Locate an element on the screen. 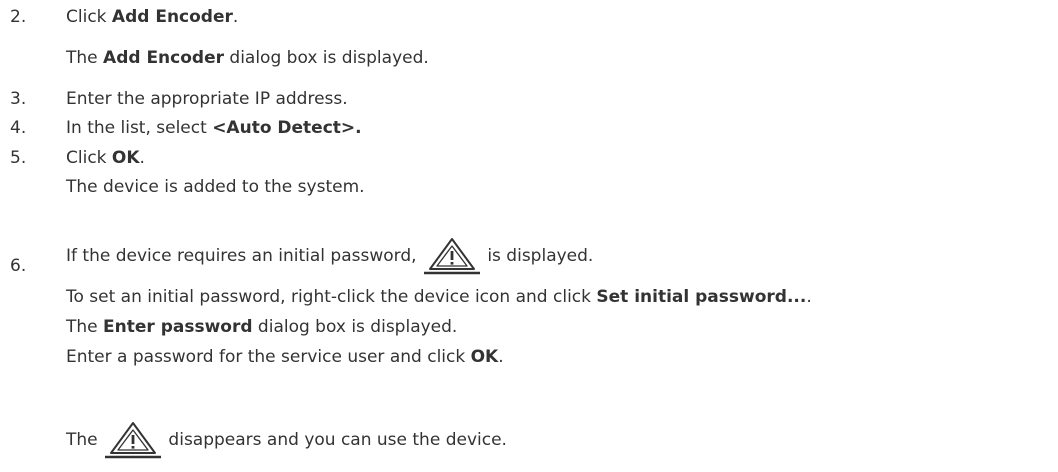 The width and height of the screenshot is (1058, 472). step-text: Enter the appropriate IP address. is located at coordinates (207, 99).